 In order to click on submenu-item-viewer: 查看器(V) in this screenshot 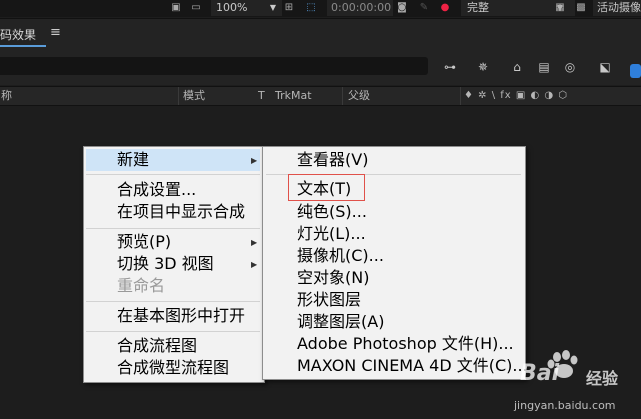, I will do `click(332, 160)`.